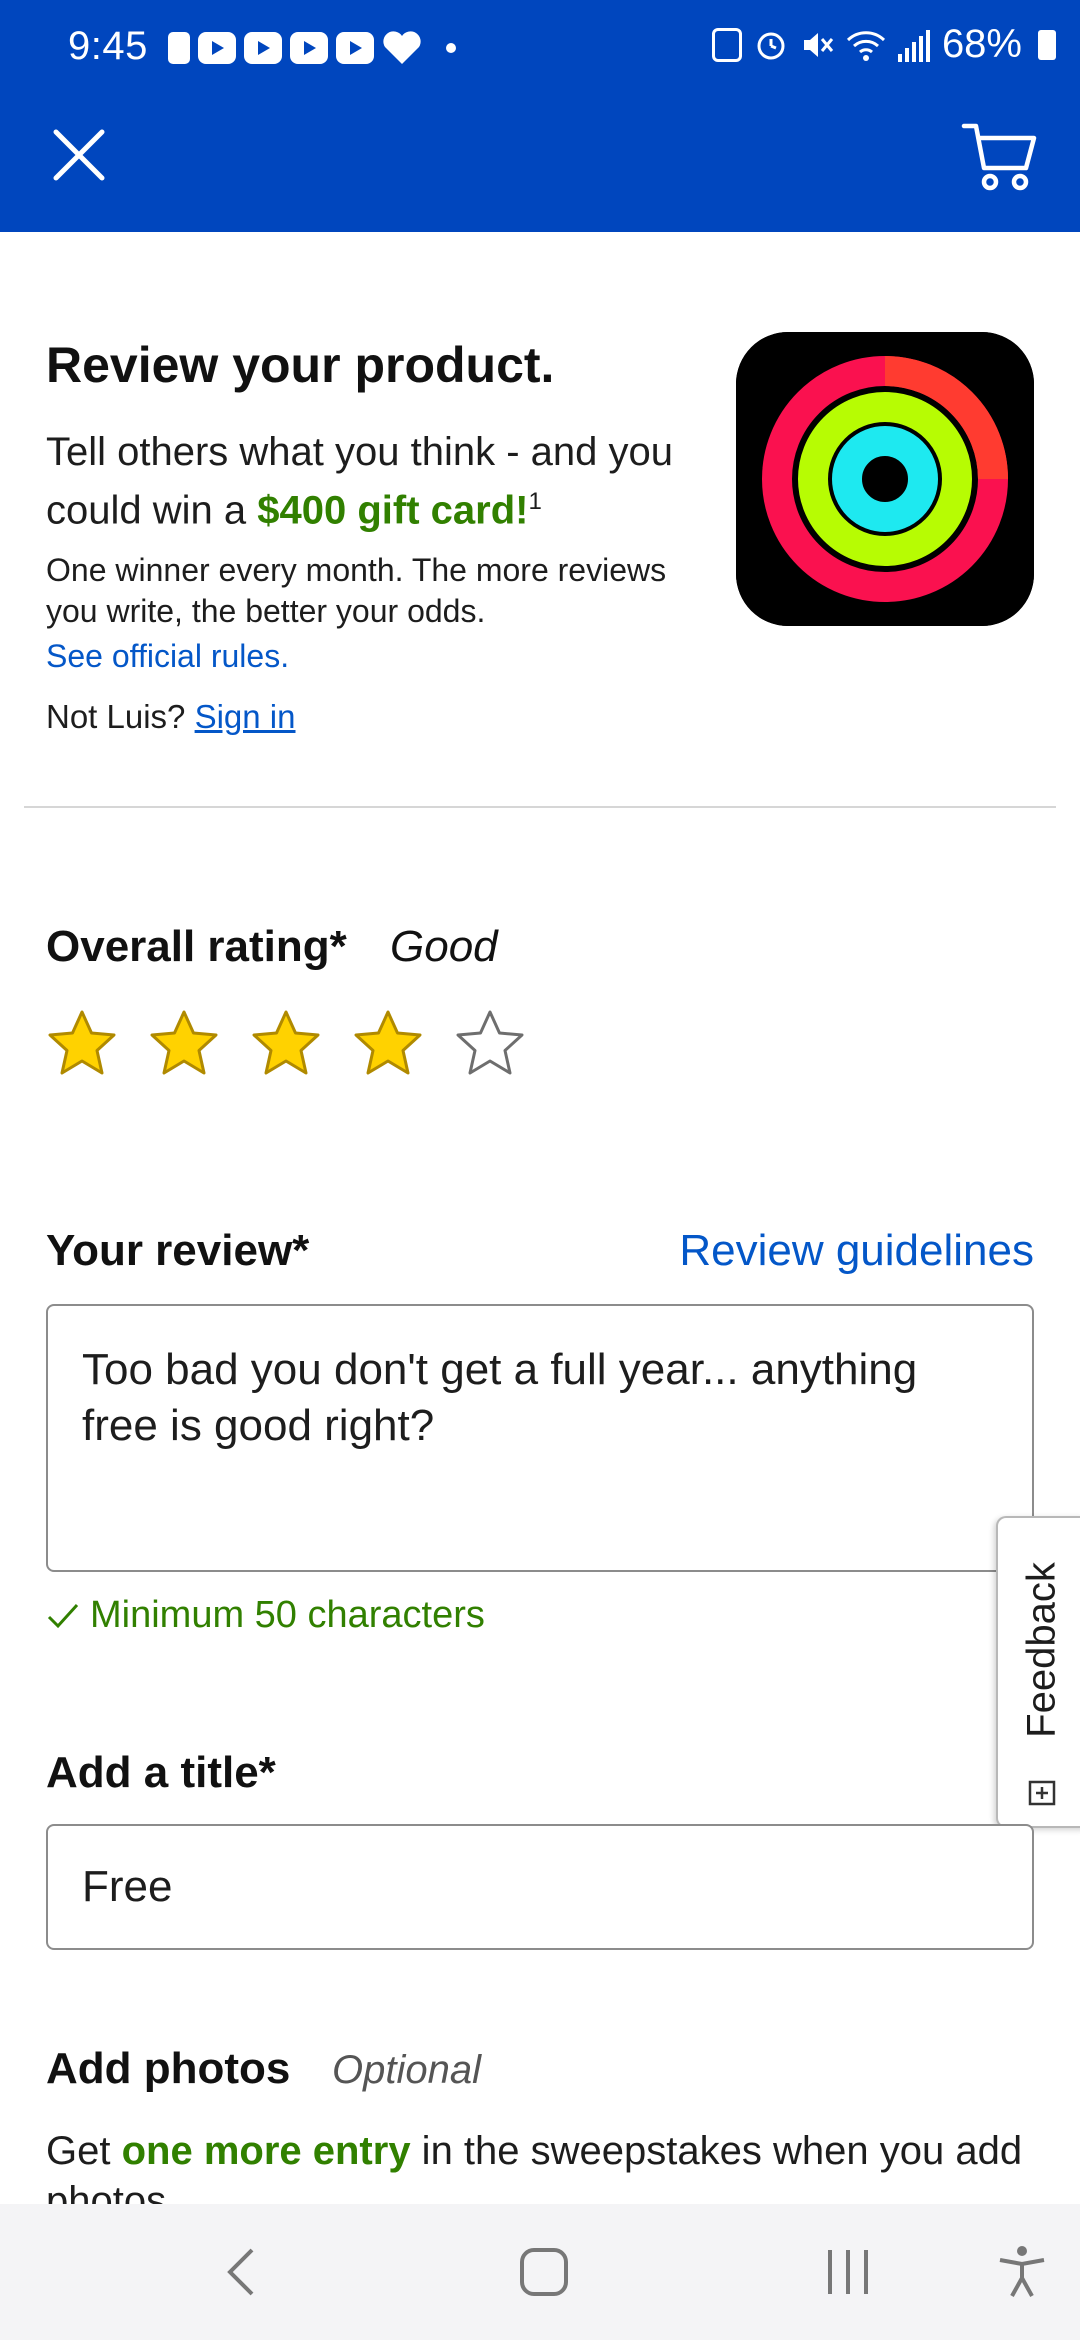  What do you see at coordinates (981, 44) in the screenshot?
I see `battery-percent: 68%` at bounding box center [981, 44].